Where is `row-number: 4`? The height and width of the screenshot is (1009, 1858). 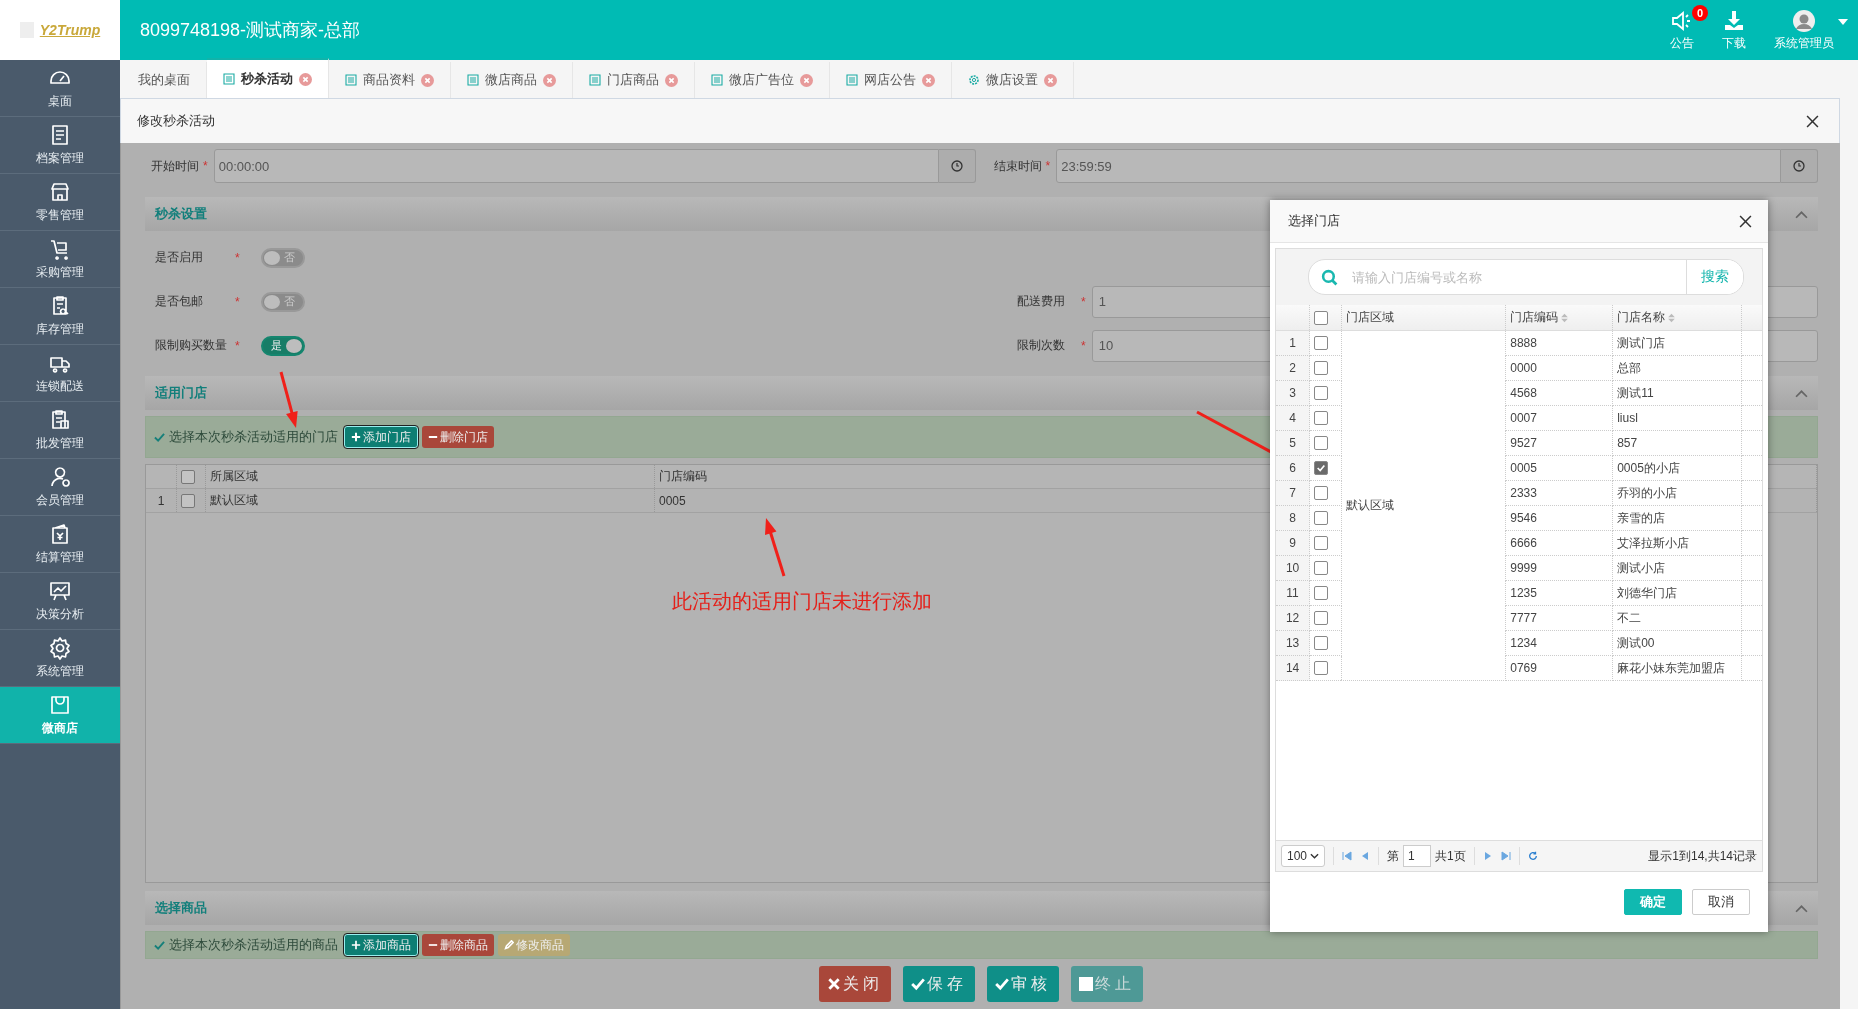
row-number: 4 is located at coordinates (1293, 418).